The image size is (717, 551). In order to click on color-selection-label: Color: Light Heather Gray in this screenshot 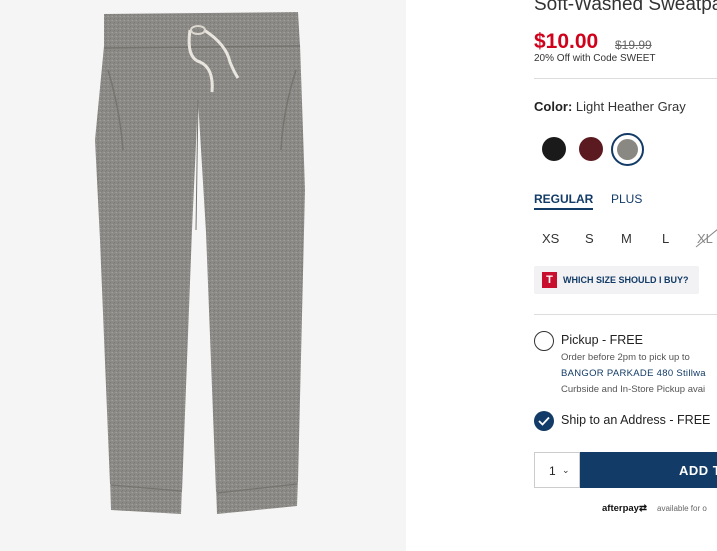, I will do `click(610, 106)`.